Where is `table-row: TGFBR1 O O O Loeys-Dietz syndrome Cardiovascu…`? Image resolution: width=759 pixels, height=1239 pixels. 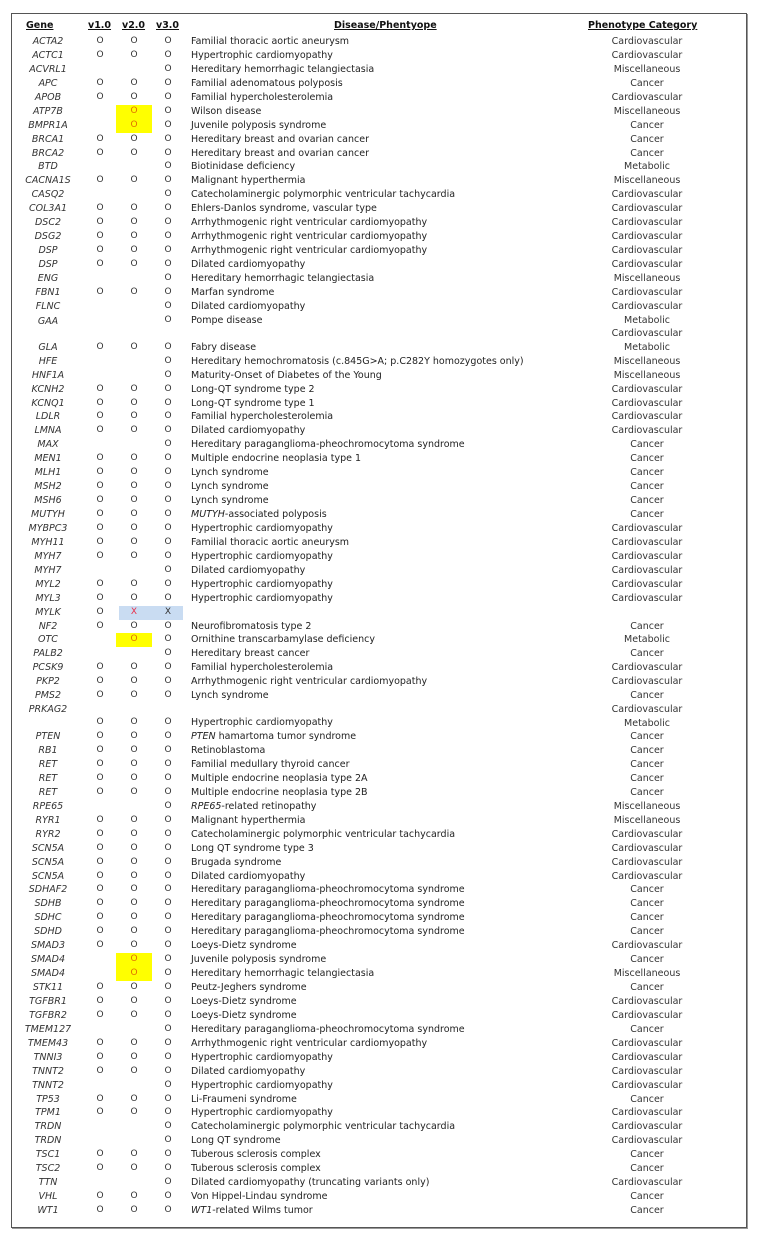 table-row: TGFBR1 O O O Loeys-Dietz syndrome Cardiovascu… is located at coordinates (379, 1002).